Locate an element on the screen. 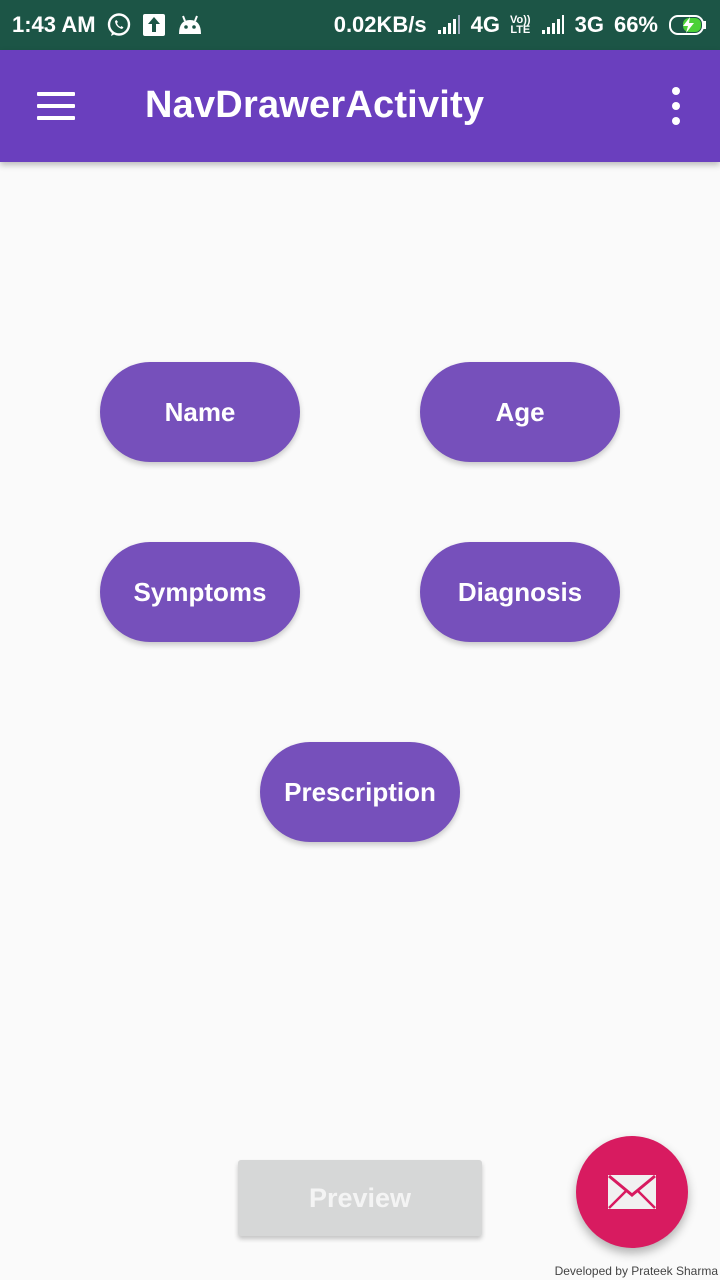  network-type-1: 4G is located at coordinates (485, 24).